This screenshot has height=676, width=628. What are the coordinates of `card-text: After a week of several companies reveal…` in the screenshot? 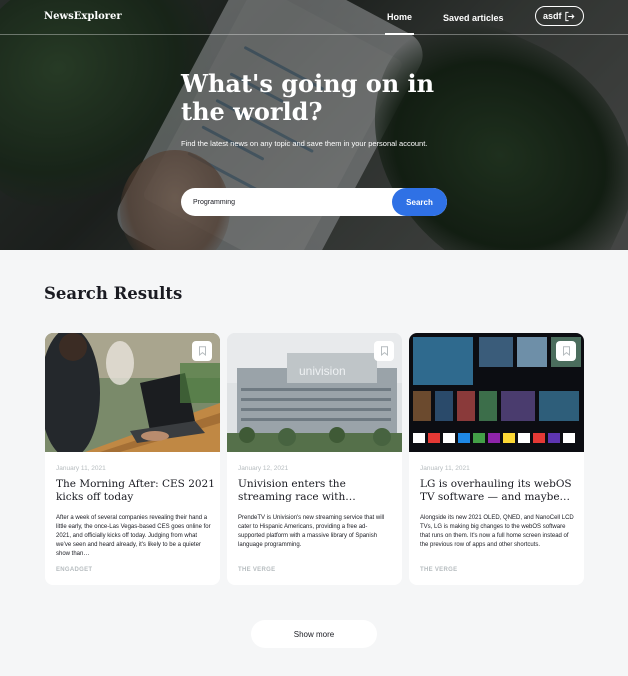 It's located at (133, 536).